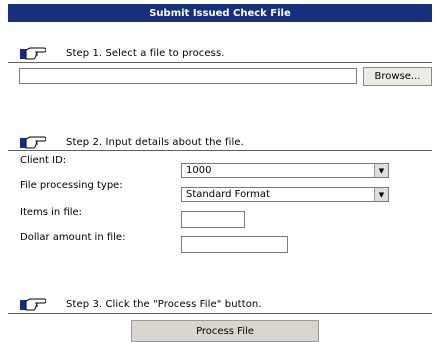 The width and height of the screenshot is (434, 342). What do you see at coordinates (213, 219) in the screenshot?
I see `items-in-file-input` at bounding box center [213, 219].